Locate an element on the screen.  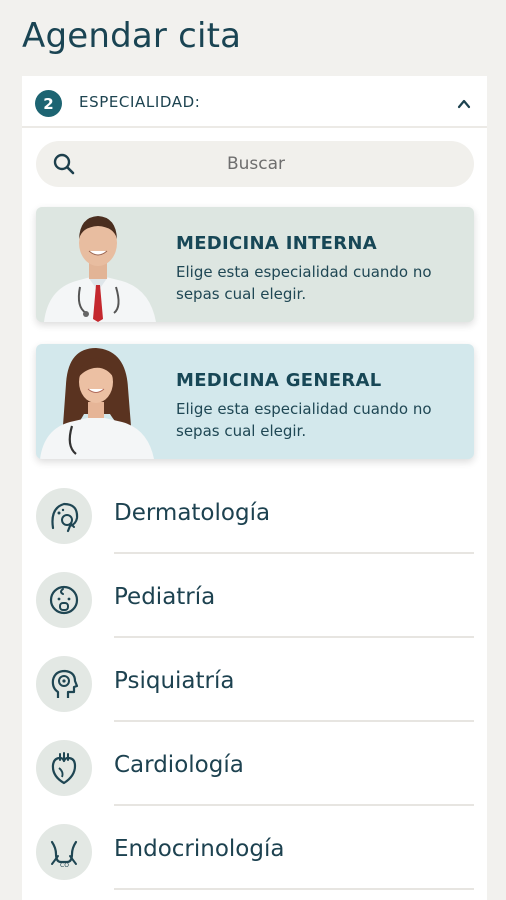
specialty-label: Cardiología is located at coordinates (179, 765).